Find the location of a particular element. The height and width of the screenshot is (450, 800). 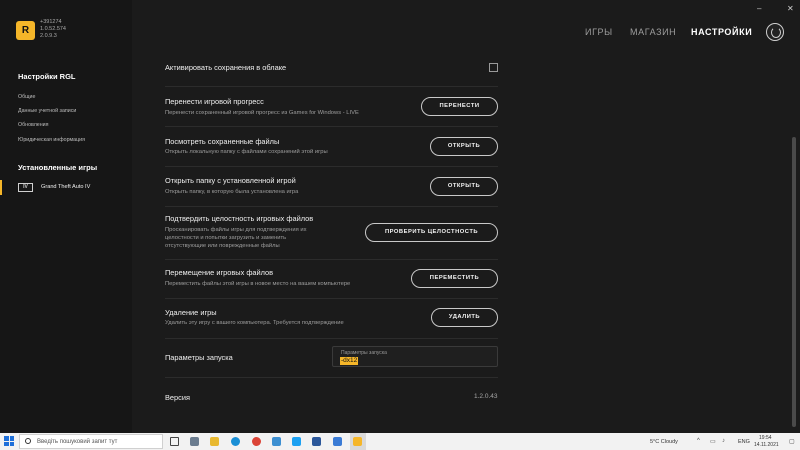

version-value: 1.2.0.43 is located at coordinates (486, 396).